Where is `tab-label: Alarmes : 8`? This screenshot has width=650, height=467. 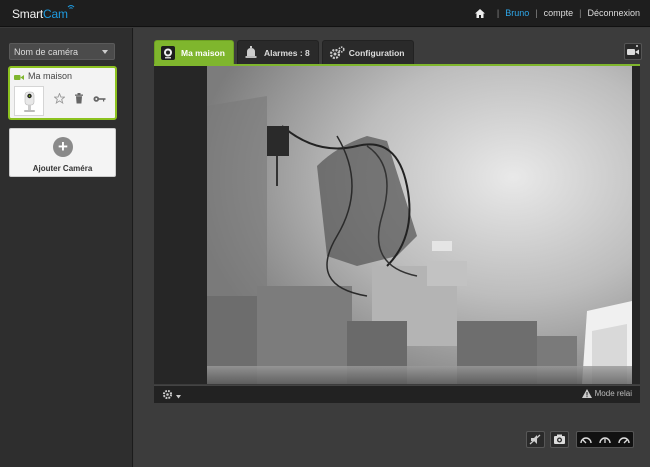 tab-label: Alarmes : 8 is located at coordinates (286, 52).